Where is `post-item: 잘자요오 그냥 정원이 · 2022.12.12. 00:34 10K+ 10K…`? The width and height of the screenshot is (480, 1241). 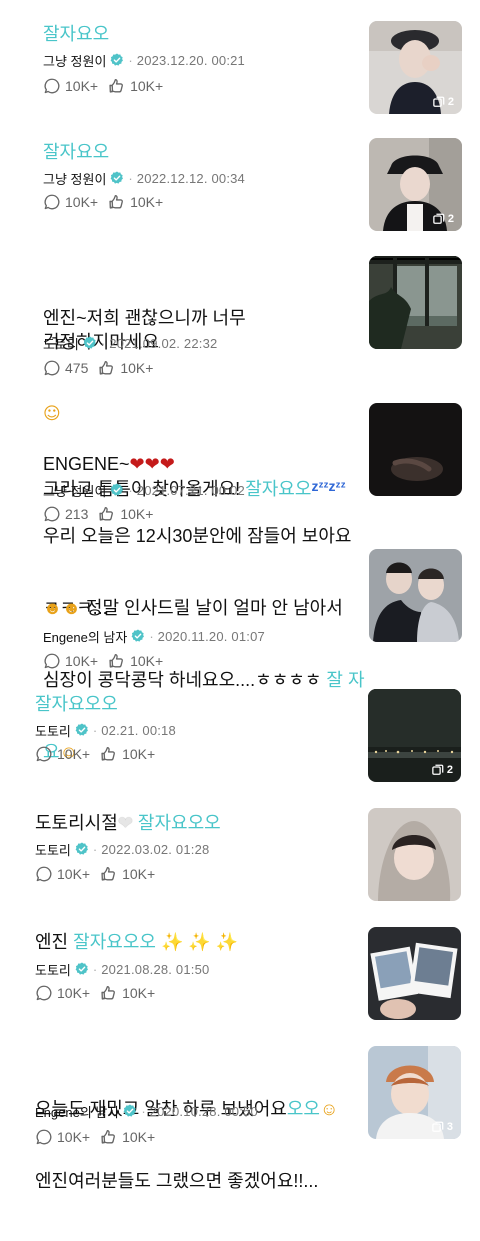
post-item: 잘자요오 그냥 정원이 · 2022.12.12. 00:34 10K+ 10K… is located at coordinates (240, 177).